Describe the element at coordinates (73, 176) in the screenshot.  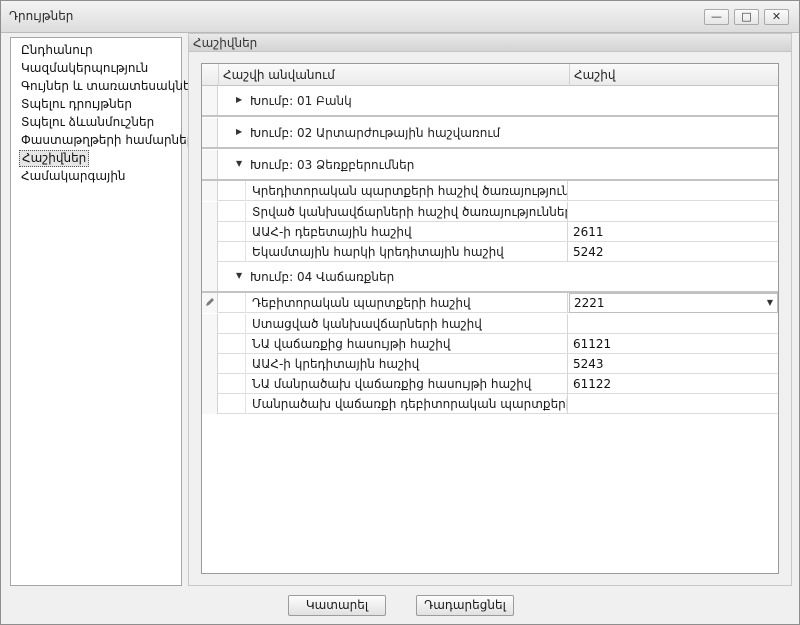
I see `nav-item-system: Համակարգային` at that location.